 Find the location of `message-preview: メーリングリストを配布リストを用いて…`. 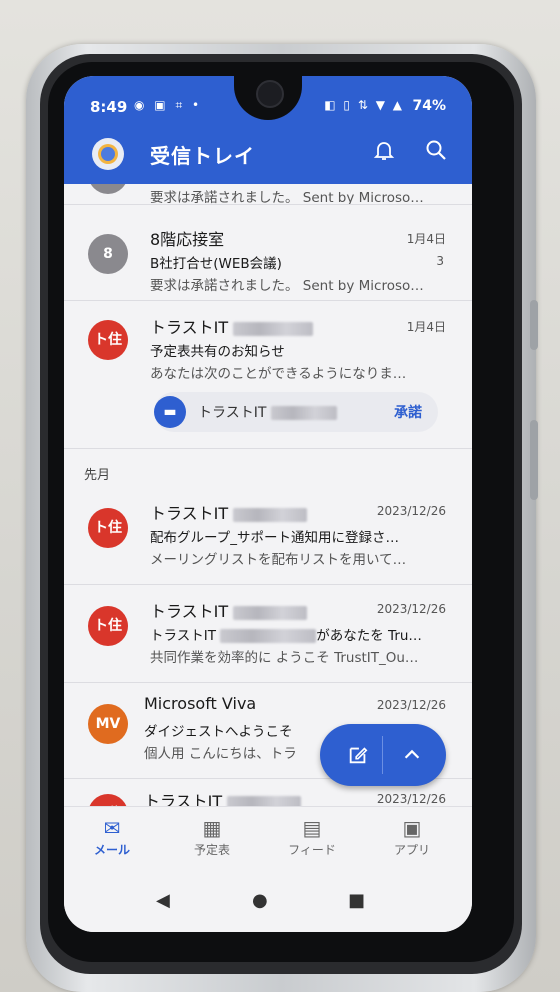

message-preview: メーリングリストを配布リストを用いて… is located at coordinates (278, 560).